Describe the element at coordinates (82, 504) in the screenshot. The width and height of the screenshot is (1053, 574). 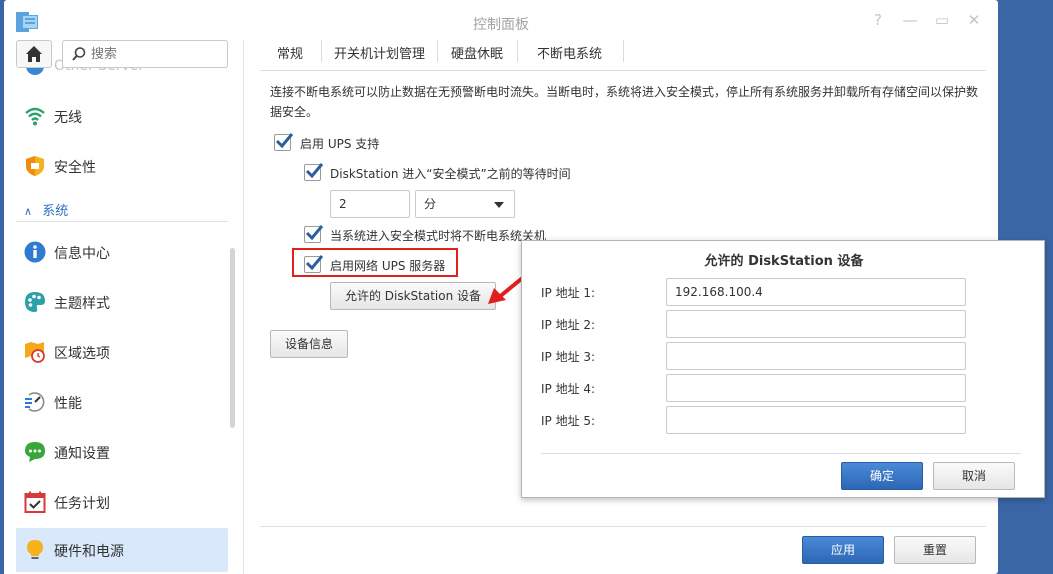
I see `sidebar-item-label: 任务计划` at that location.